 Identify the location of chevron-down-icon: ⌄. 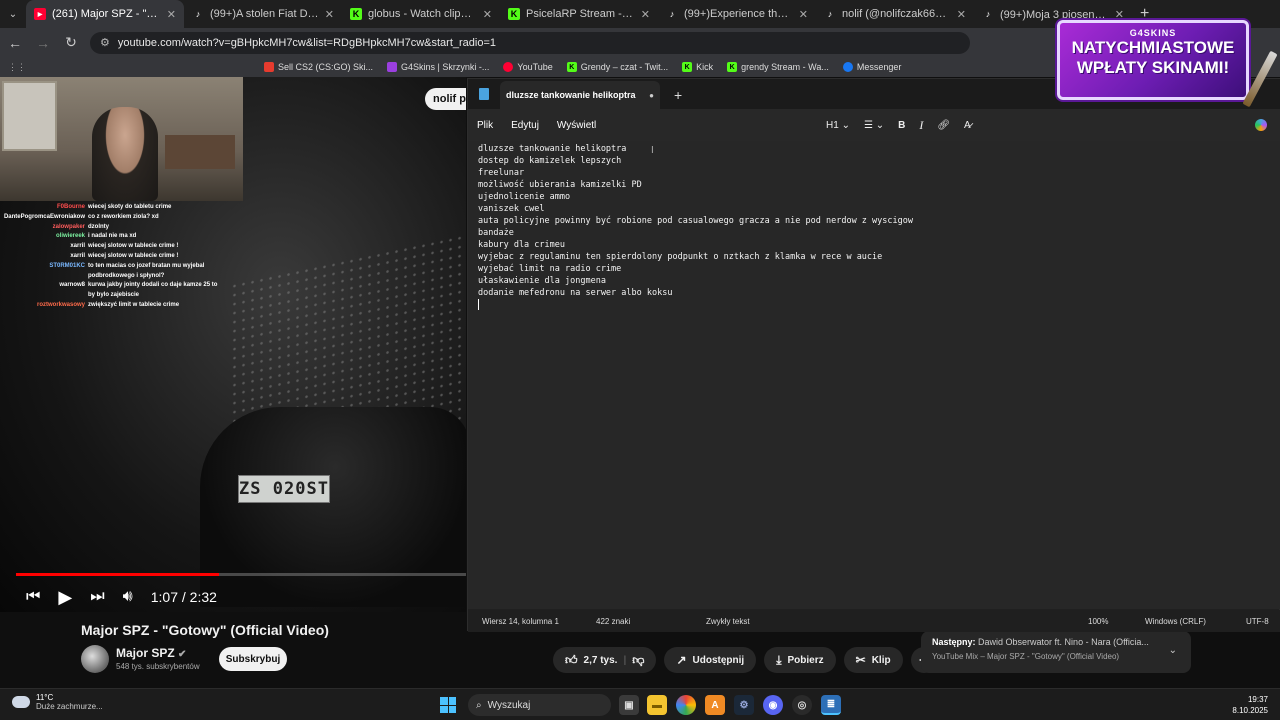
(1173, 650).